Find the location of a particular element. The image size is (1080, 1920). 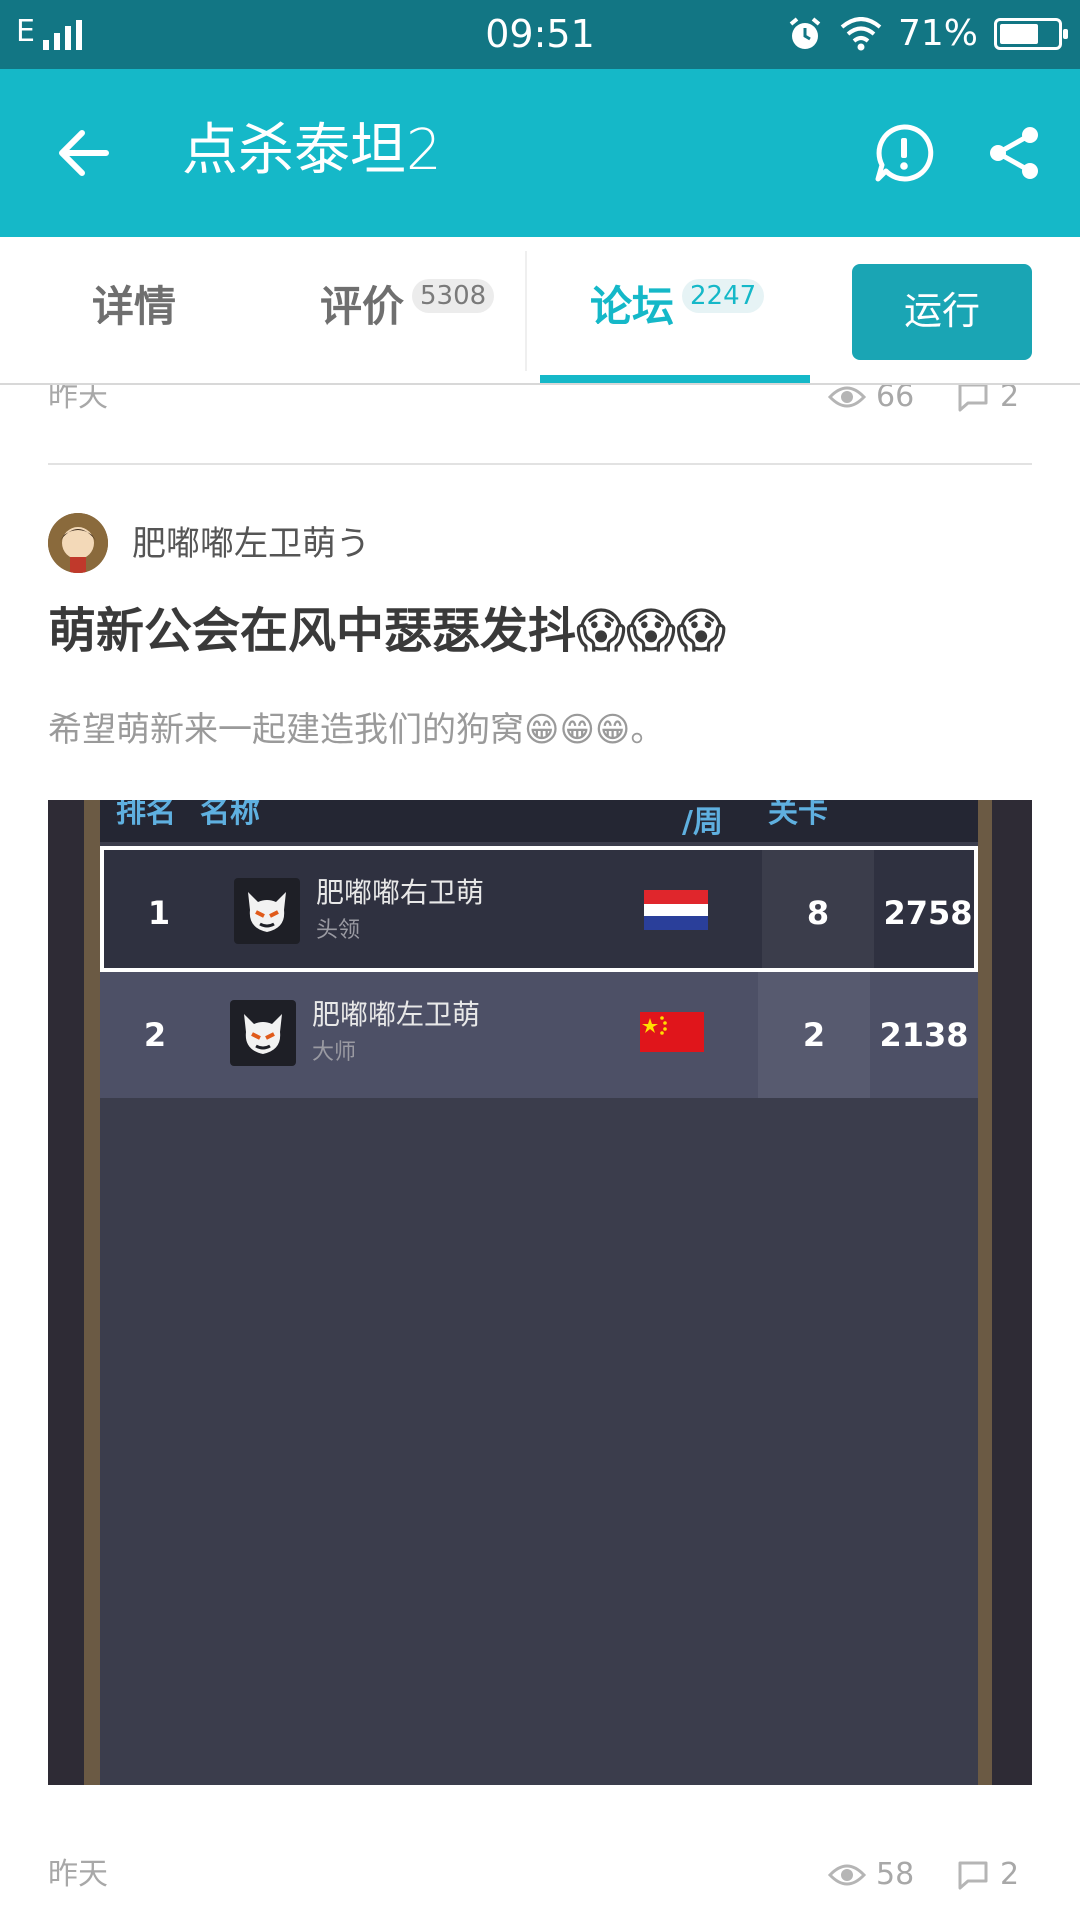

count-badge: 5308 is located at coordinates (453, 296).